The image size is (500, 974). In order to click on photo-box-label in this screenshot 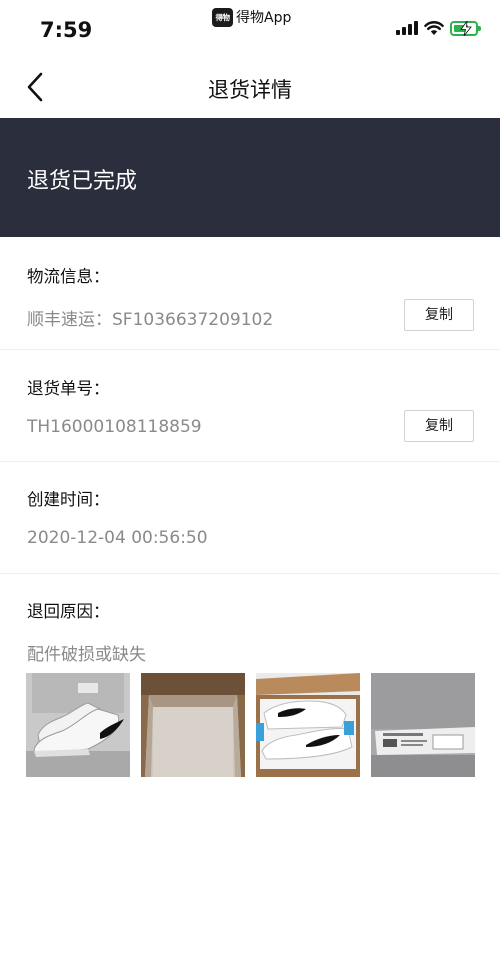, I will do `click(423, 725)`.